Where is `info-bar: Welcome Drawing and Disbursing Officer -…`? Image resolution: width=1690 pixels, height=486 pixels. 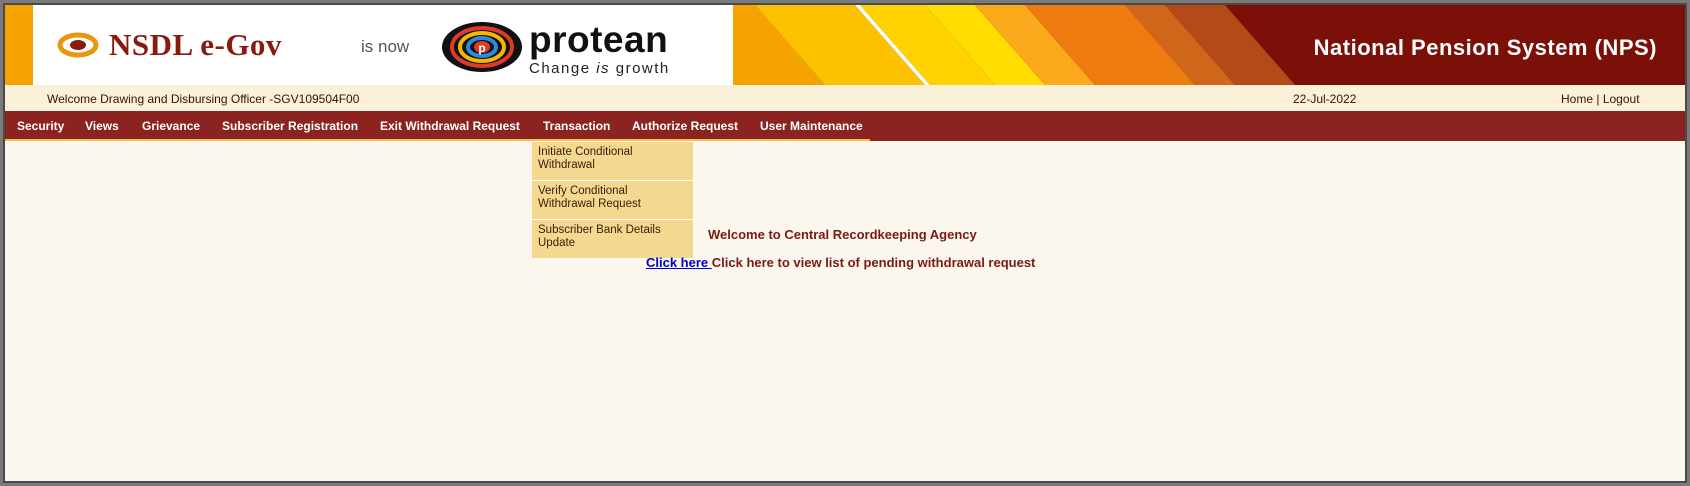
info-bar: Welcome Drawing and Disbursing Officer -… is located at coordinates (845, 98).